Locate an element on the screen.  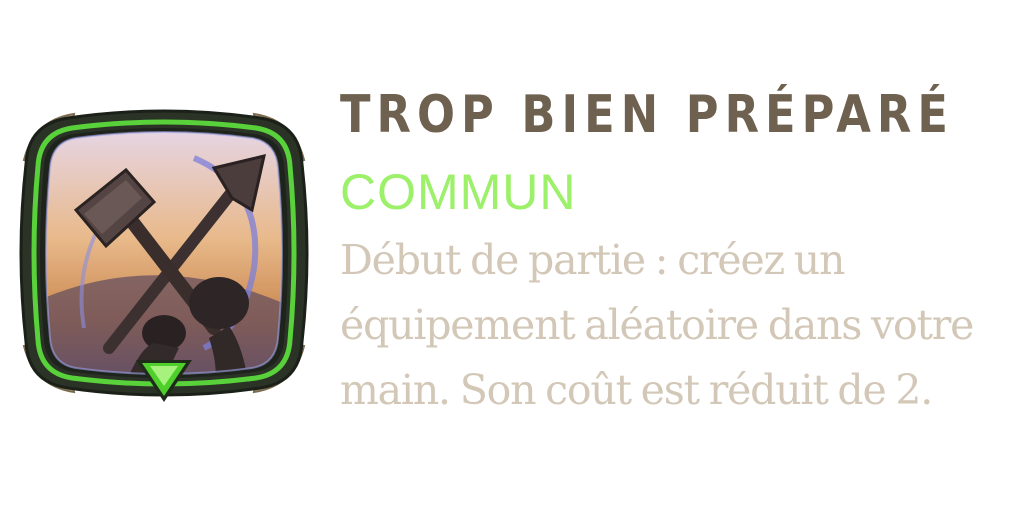
card-rarity: COMMUN is located at coordinates (458, 192).